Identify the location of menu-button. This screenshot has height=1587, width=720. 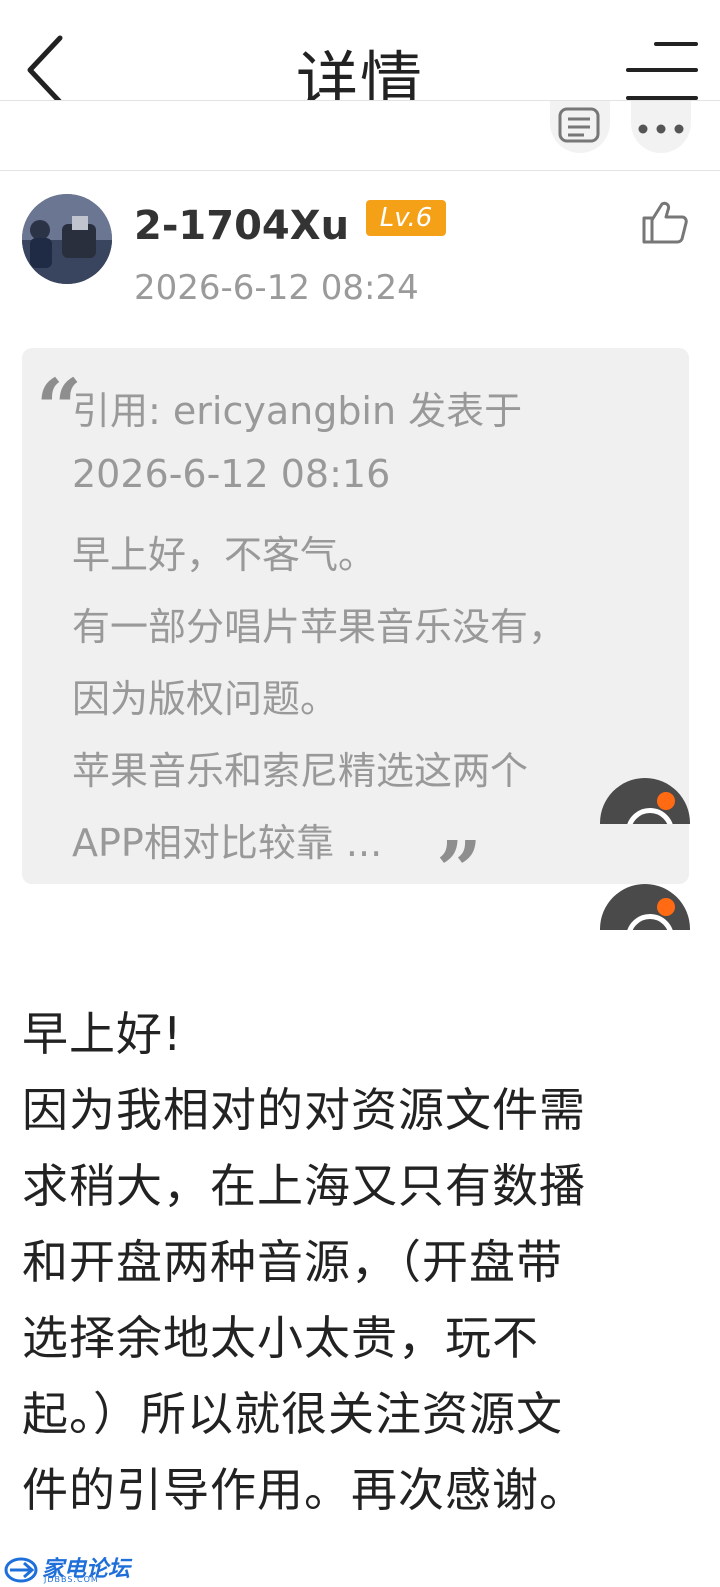
(662, 72).